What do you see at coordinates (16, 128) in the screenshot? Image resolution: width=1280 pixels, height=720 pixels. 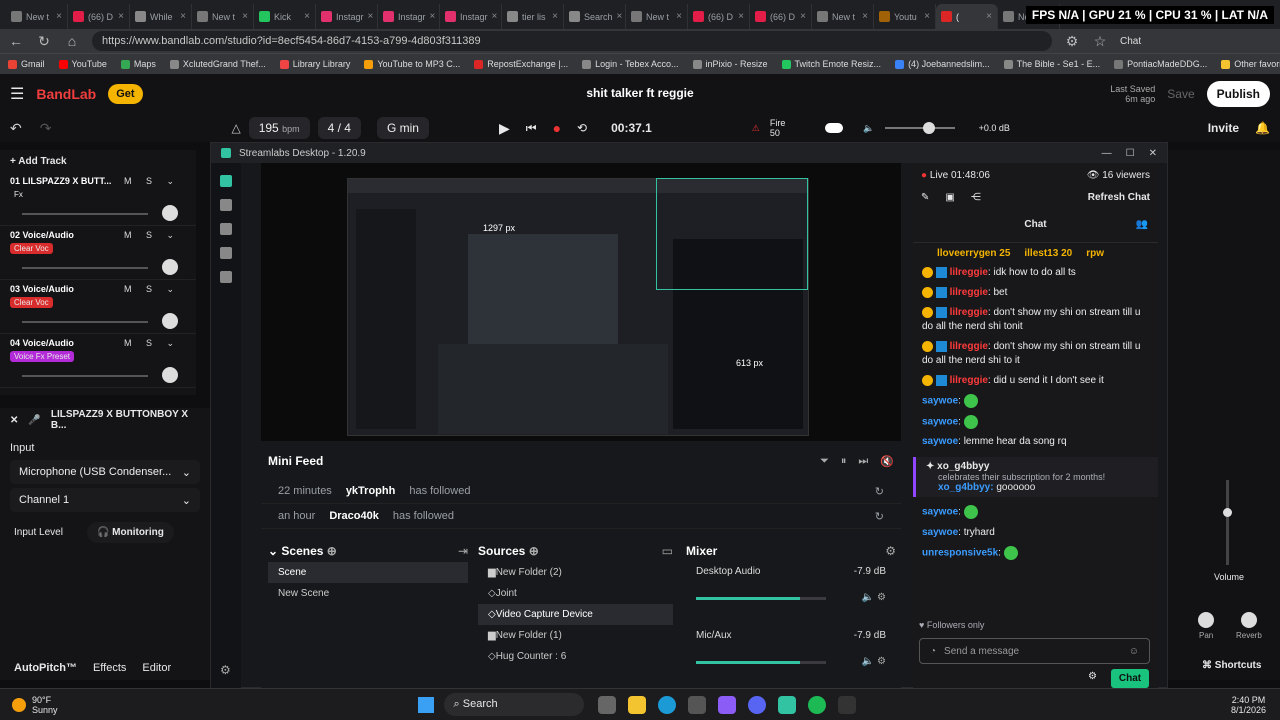 I see `undo-icon: ↶` at bounding box center [16, 128].